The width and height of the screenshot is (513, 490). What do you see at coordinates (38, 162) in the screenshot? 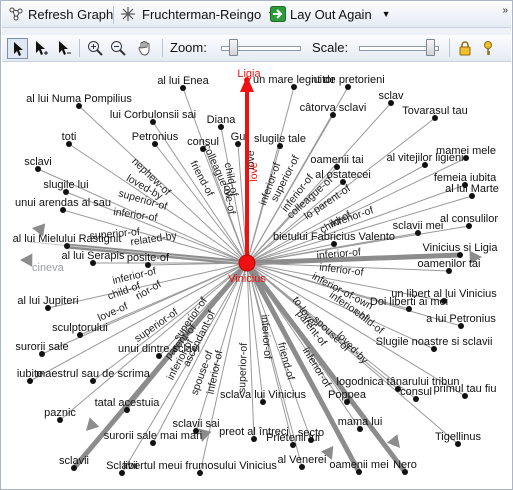
I see `graph-node-label: sclavi` at bounding box center [38, 162].